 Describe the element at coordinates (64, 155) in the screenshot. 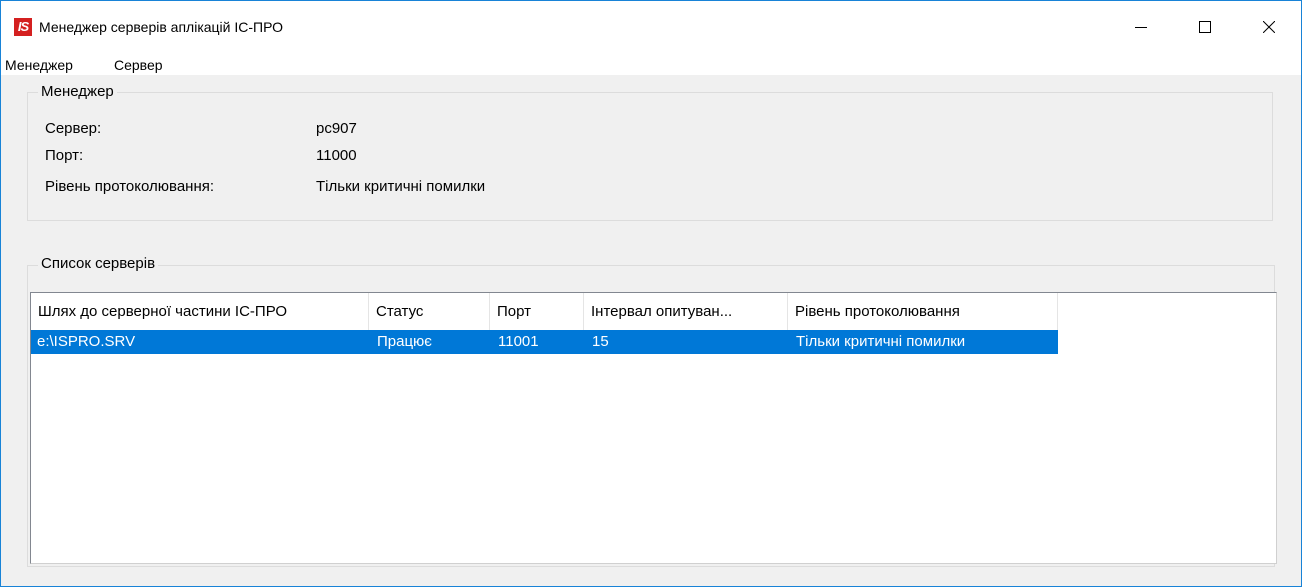

I see `port-label: Порт:` at that location.